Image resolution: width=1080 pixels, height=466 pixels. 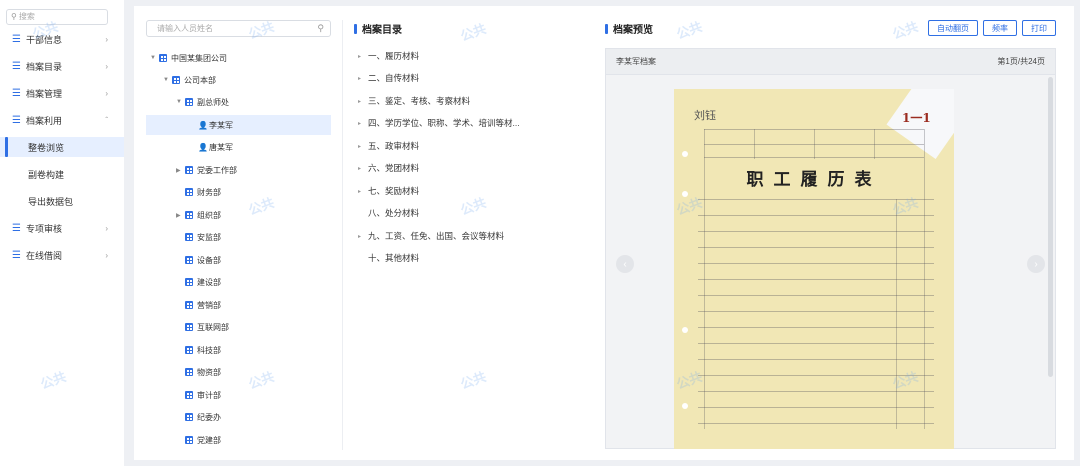 I want to click on tree-node-dept: 互联网部, so click(x=207, y=327).